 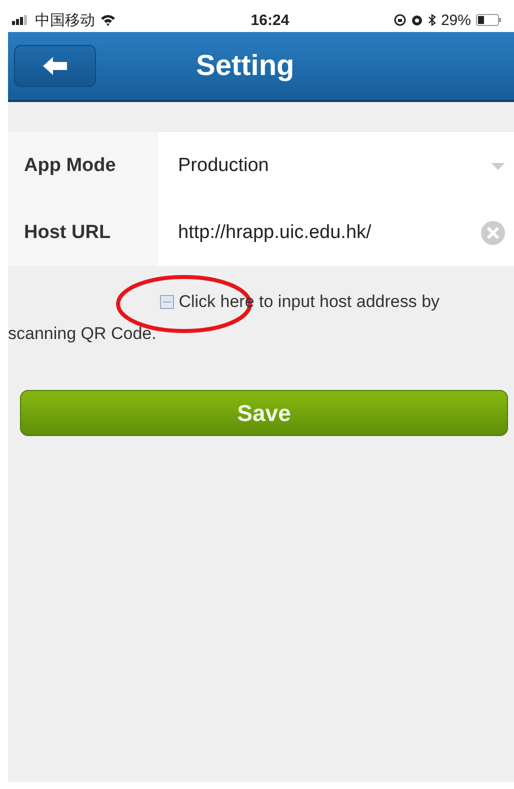 I want to click on field-label: Host URL, so click(x=83, y=232).